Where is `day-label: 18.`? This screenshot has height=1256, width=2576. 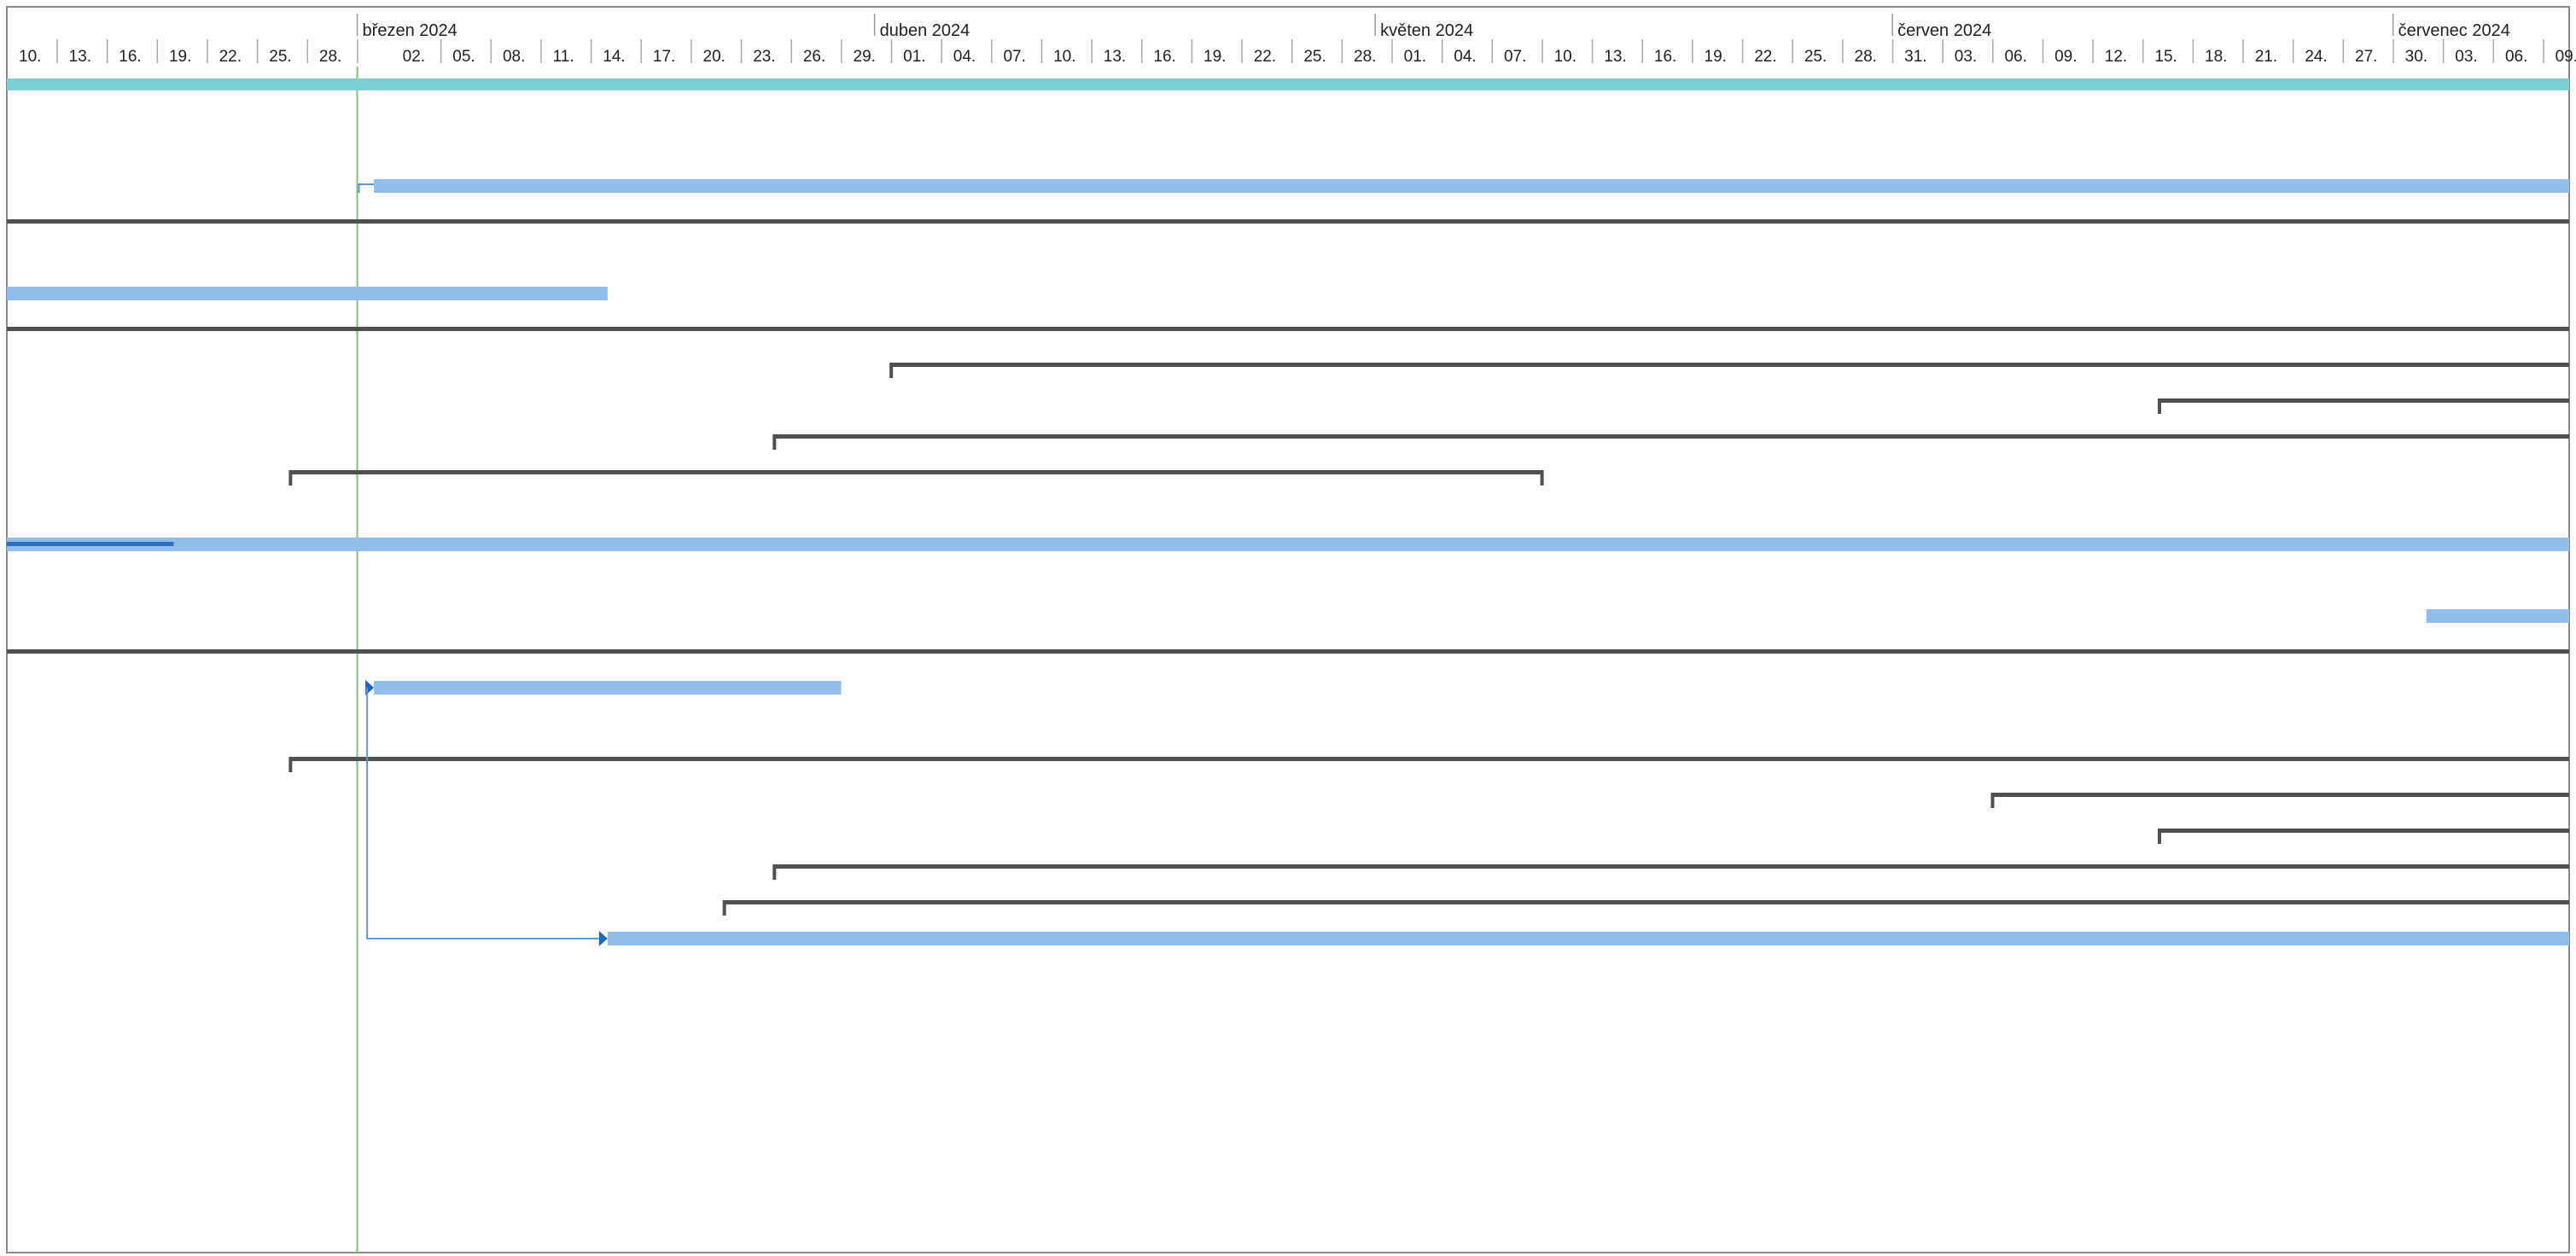
day-label: 18. is located at coordinates (2216, 57).